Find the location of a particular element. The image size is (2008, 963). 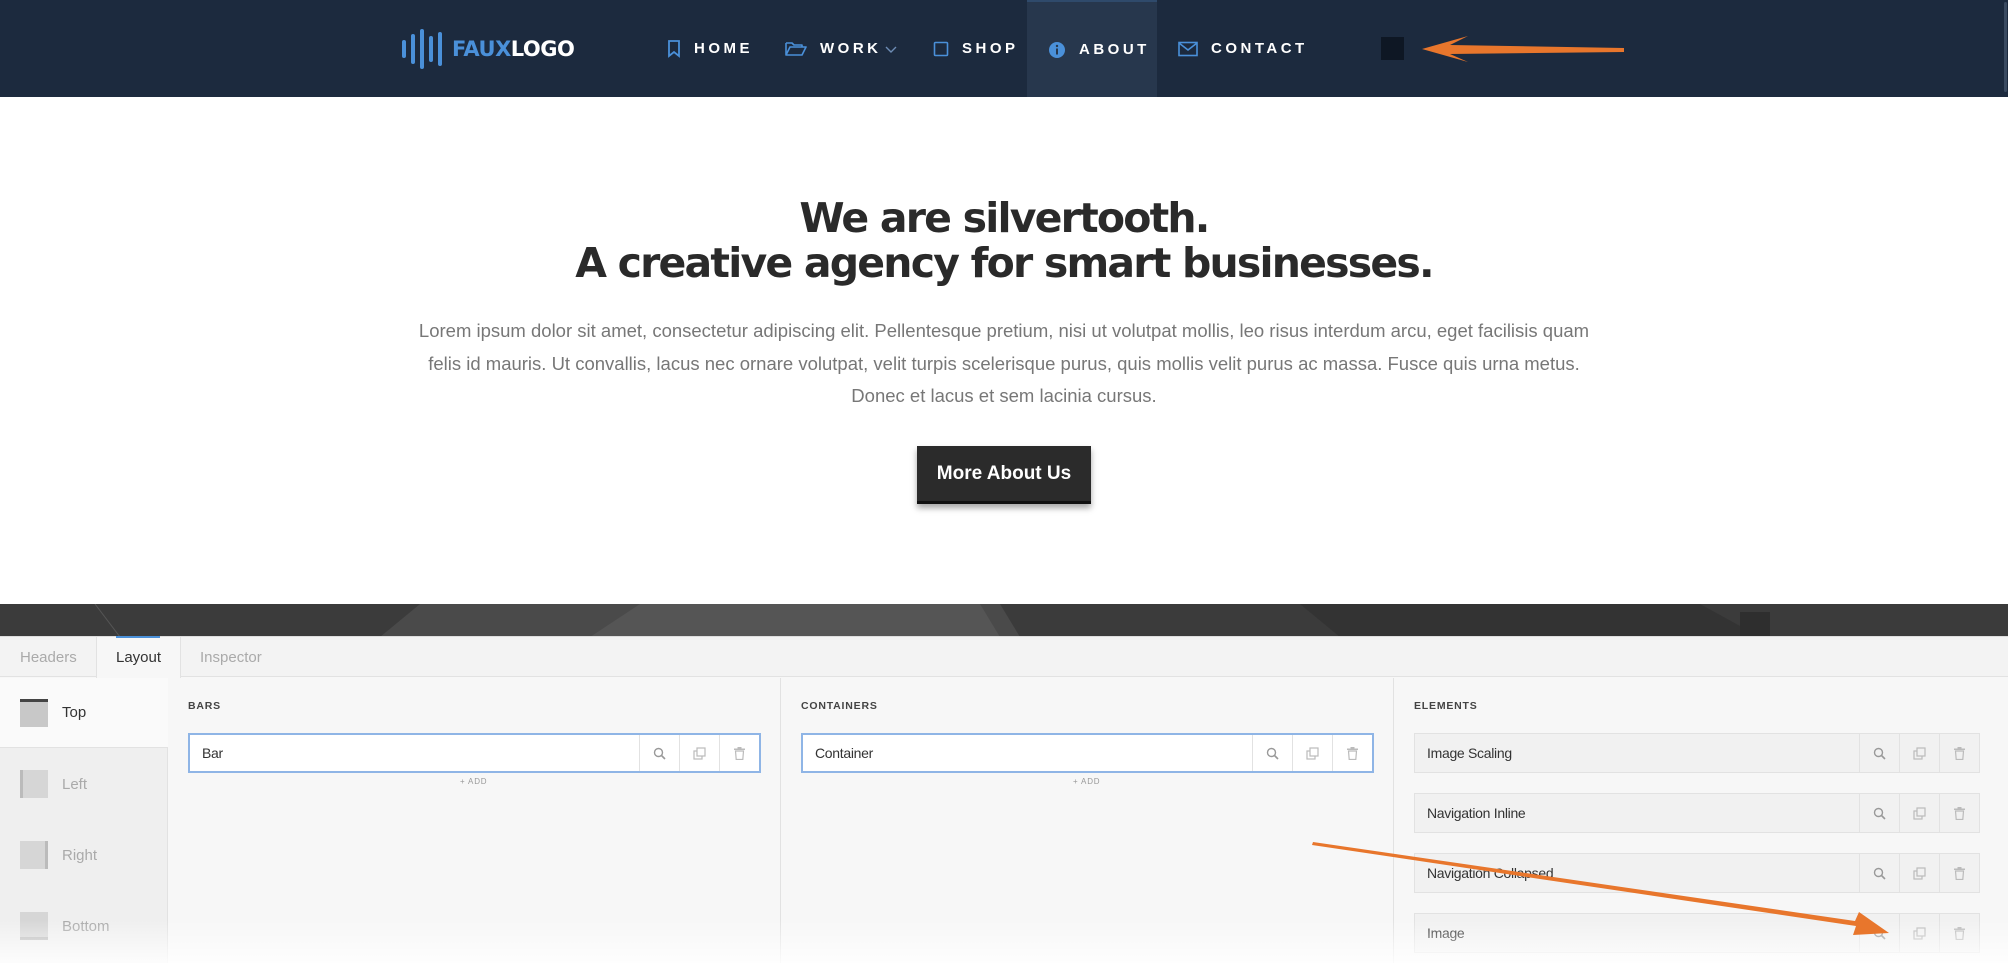

nav-shop: SHOP is located at coordinates (976, 48).